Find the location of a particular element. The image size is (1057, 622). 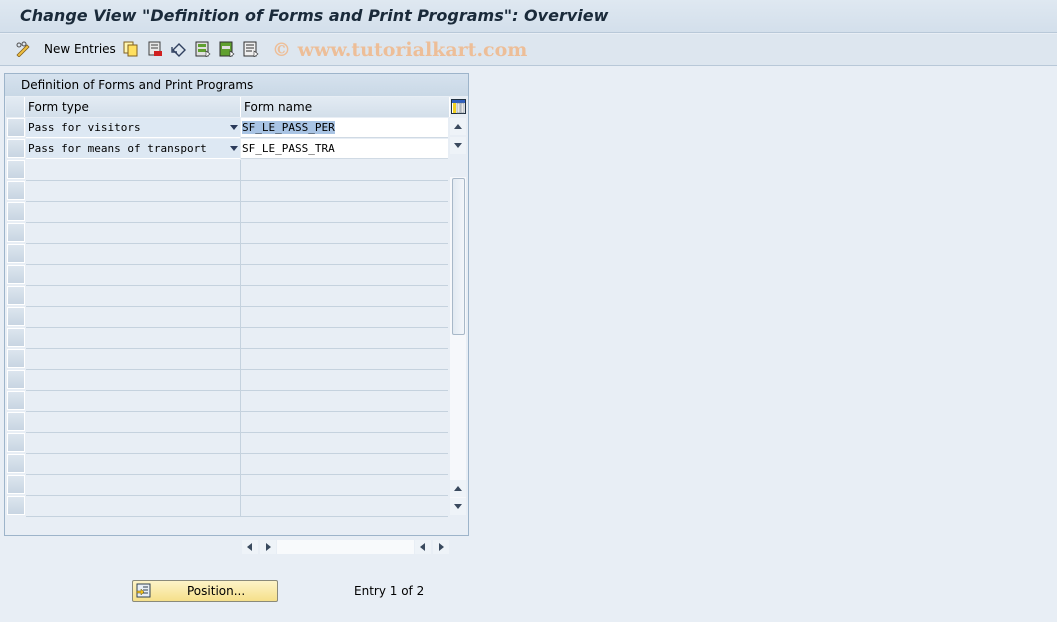

form-name-input: SF_LE_PASS_TRA is located at coordinates (344, 149).